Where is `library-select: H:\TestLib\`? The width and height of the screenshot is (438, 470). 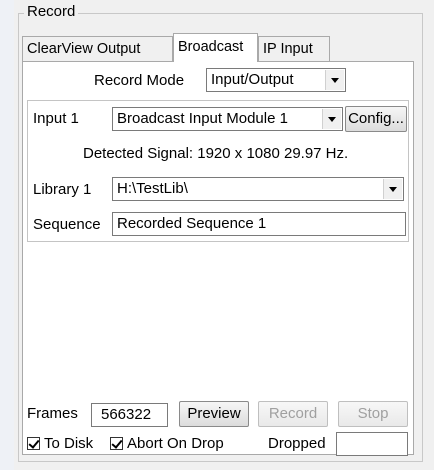
library-select: H:\TestLib\ is located at coordinates (258, 189).